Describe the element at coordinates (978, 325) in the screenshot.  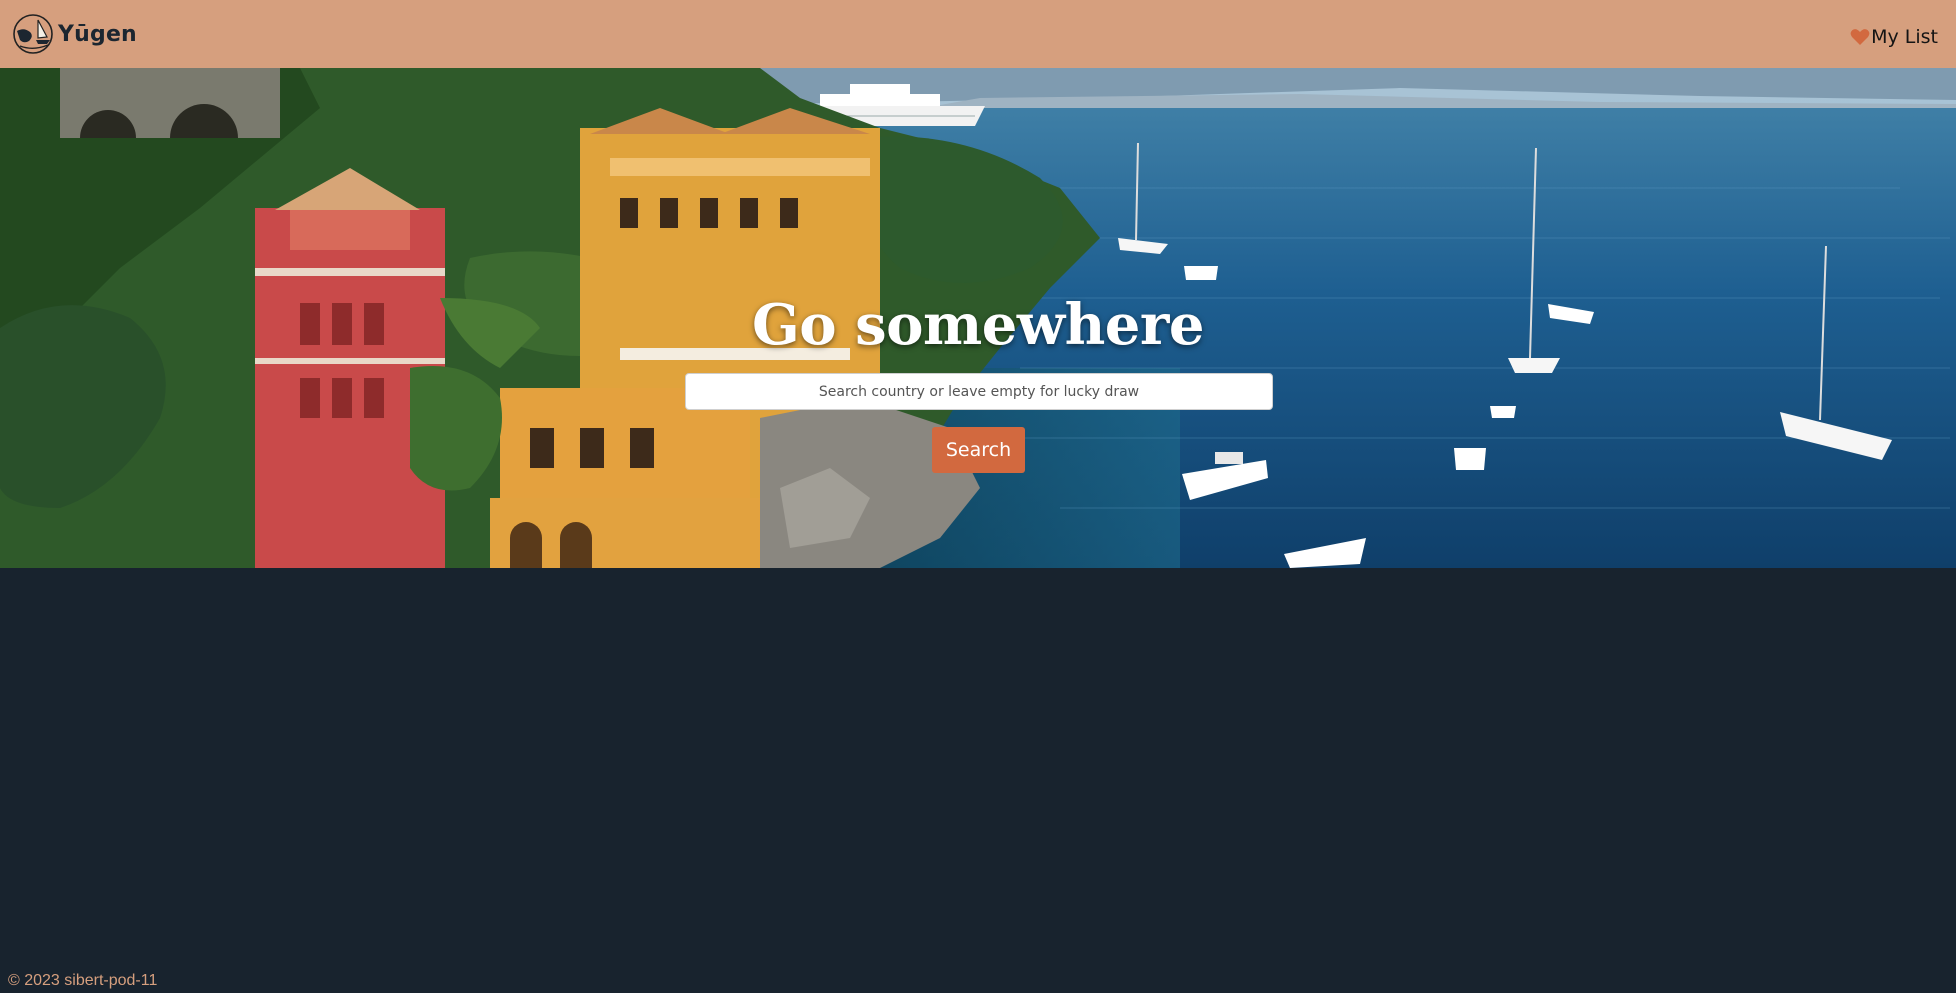
I see `hero-title: Go somewhere` at that location.